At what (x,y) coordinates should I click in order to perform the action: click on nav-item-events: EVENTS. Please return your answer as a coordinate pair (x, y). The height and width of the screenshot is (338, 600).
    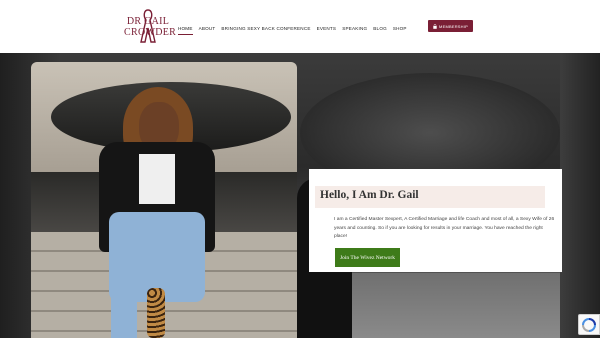
    Looking at the image, I should click on (327, 28).